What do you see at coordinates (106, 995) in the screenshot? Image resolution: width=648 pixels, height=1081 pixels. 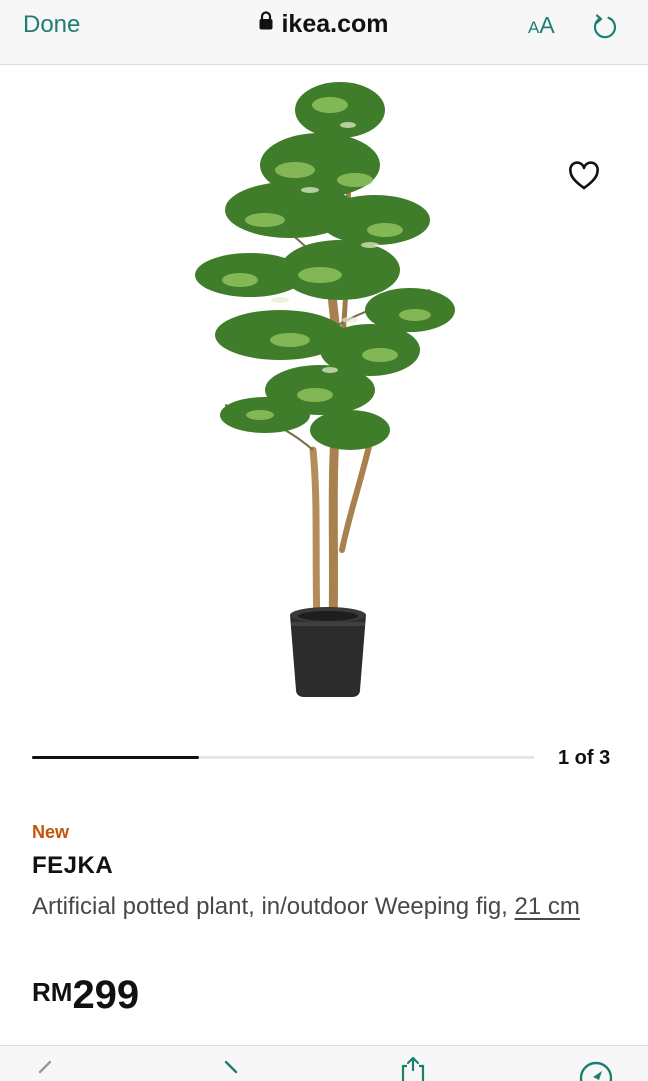 I see `price-value: 299` at bounding box center [106, 995].